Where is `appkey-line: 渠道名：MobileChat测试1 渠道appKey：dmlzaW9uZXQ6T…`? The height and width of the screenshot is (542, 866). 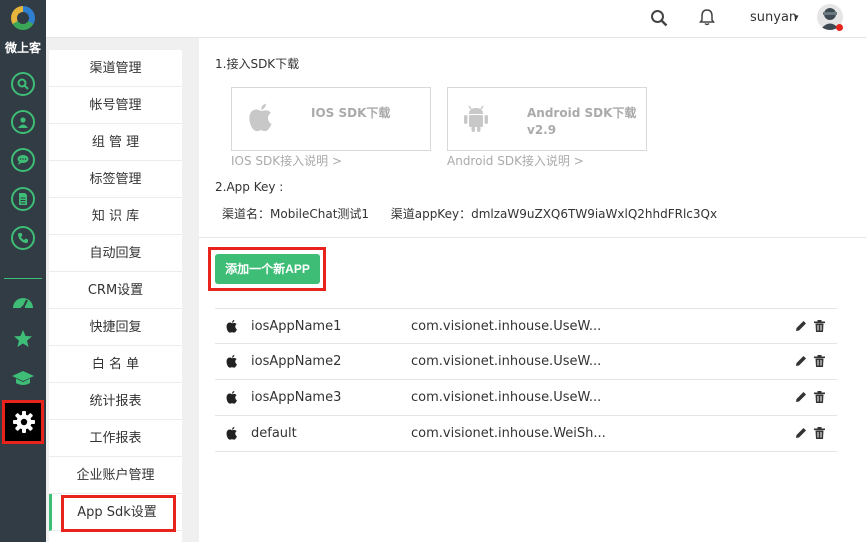
appkey-line: 渠道名：MobileChat测试1 渠道appKey：dmlzaW9uZXQ6T… is located at coordinates (469, 213).